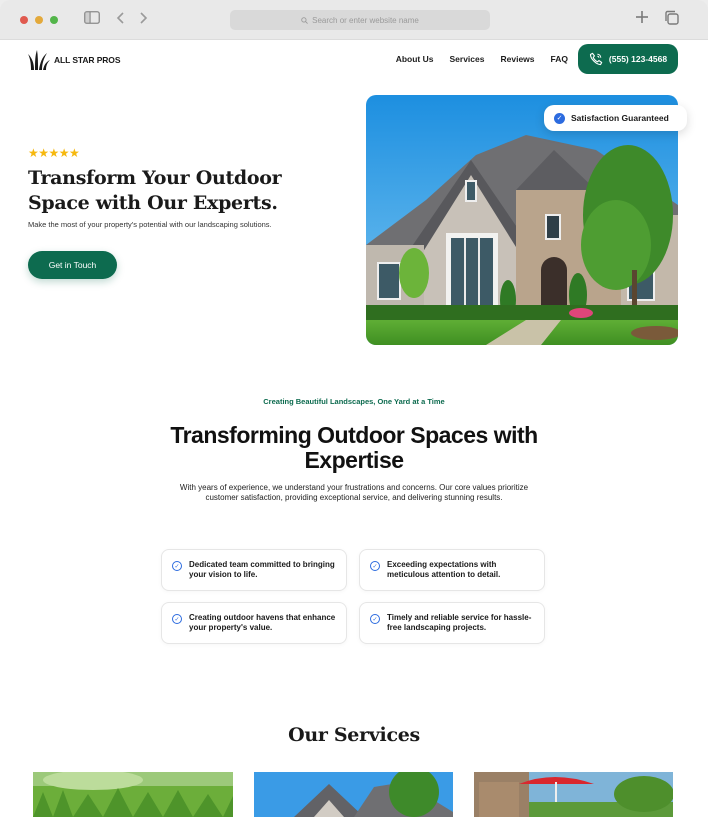 The image size is (708, 817). What do you see at coordinates (573, 794) in the screenshot?
I see `service-card-patio-photo` at bounding box center [573, 794].